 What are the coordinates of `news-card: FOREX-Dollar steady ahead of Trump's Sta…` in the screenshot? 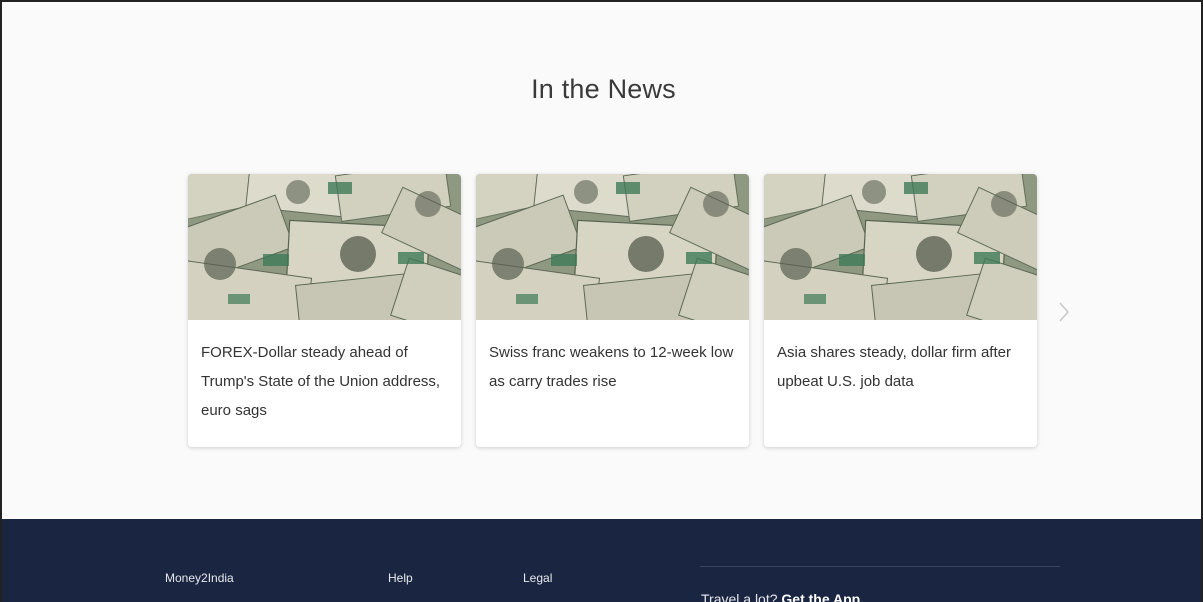 It's located at (324, 310).